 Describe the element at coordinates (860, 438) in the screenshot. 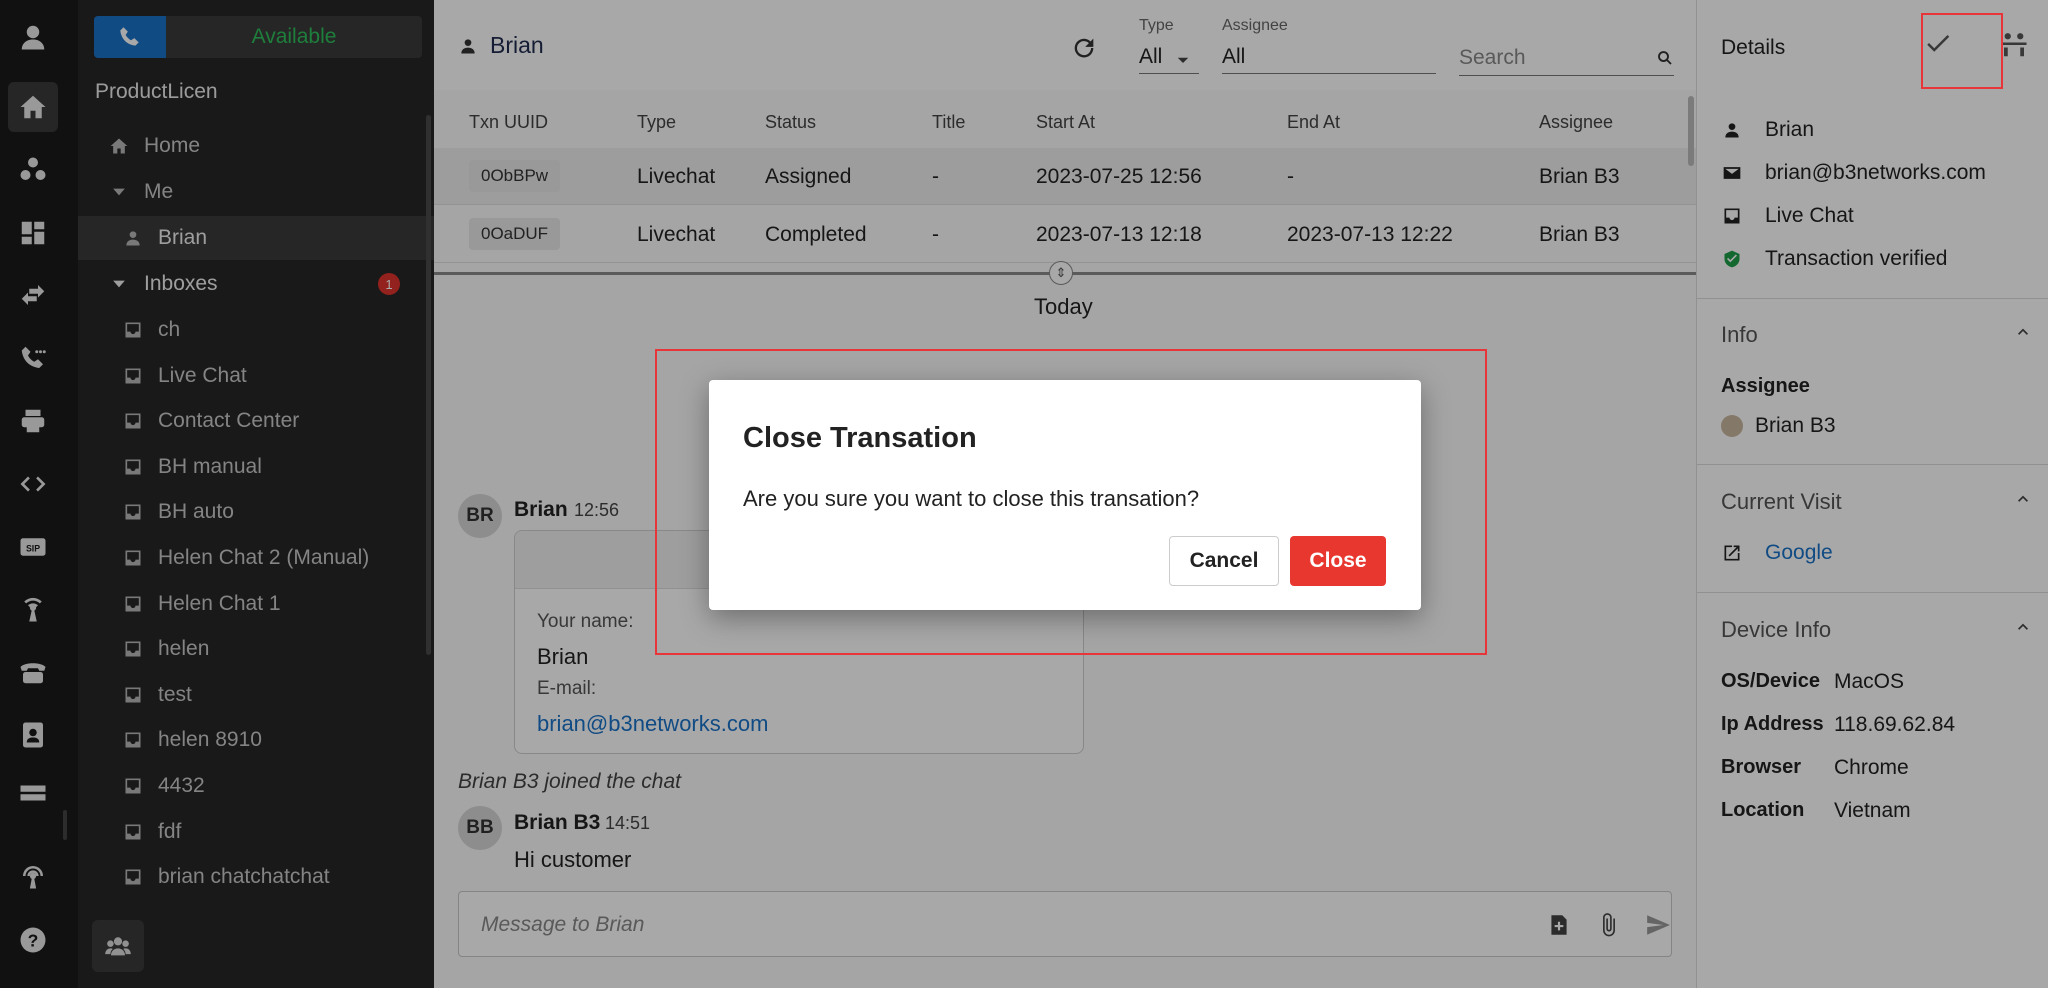

I see `dialog-title: Close Transation` at that location.